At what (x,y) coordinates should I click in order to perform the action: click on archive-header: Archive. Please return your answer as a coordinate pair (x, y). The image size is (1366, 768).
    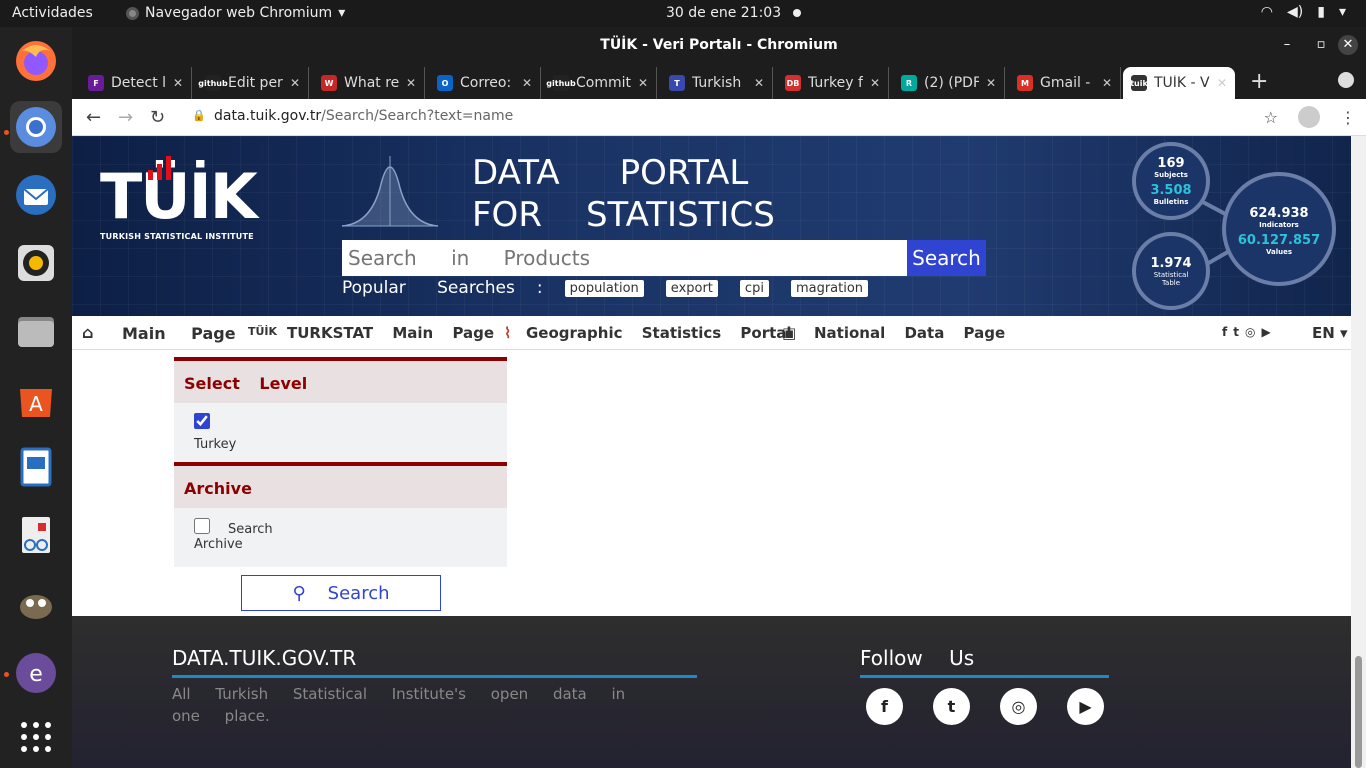
    Looking at the image, I should click on (340, 485).